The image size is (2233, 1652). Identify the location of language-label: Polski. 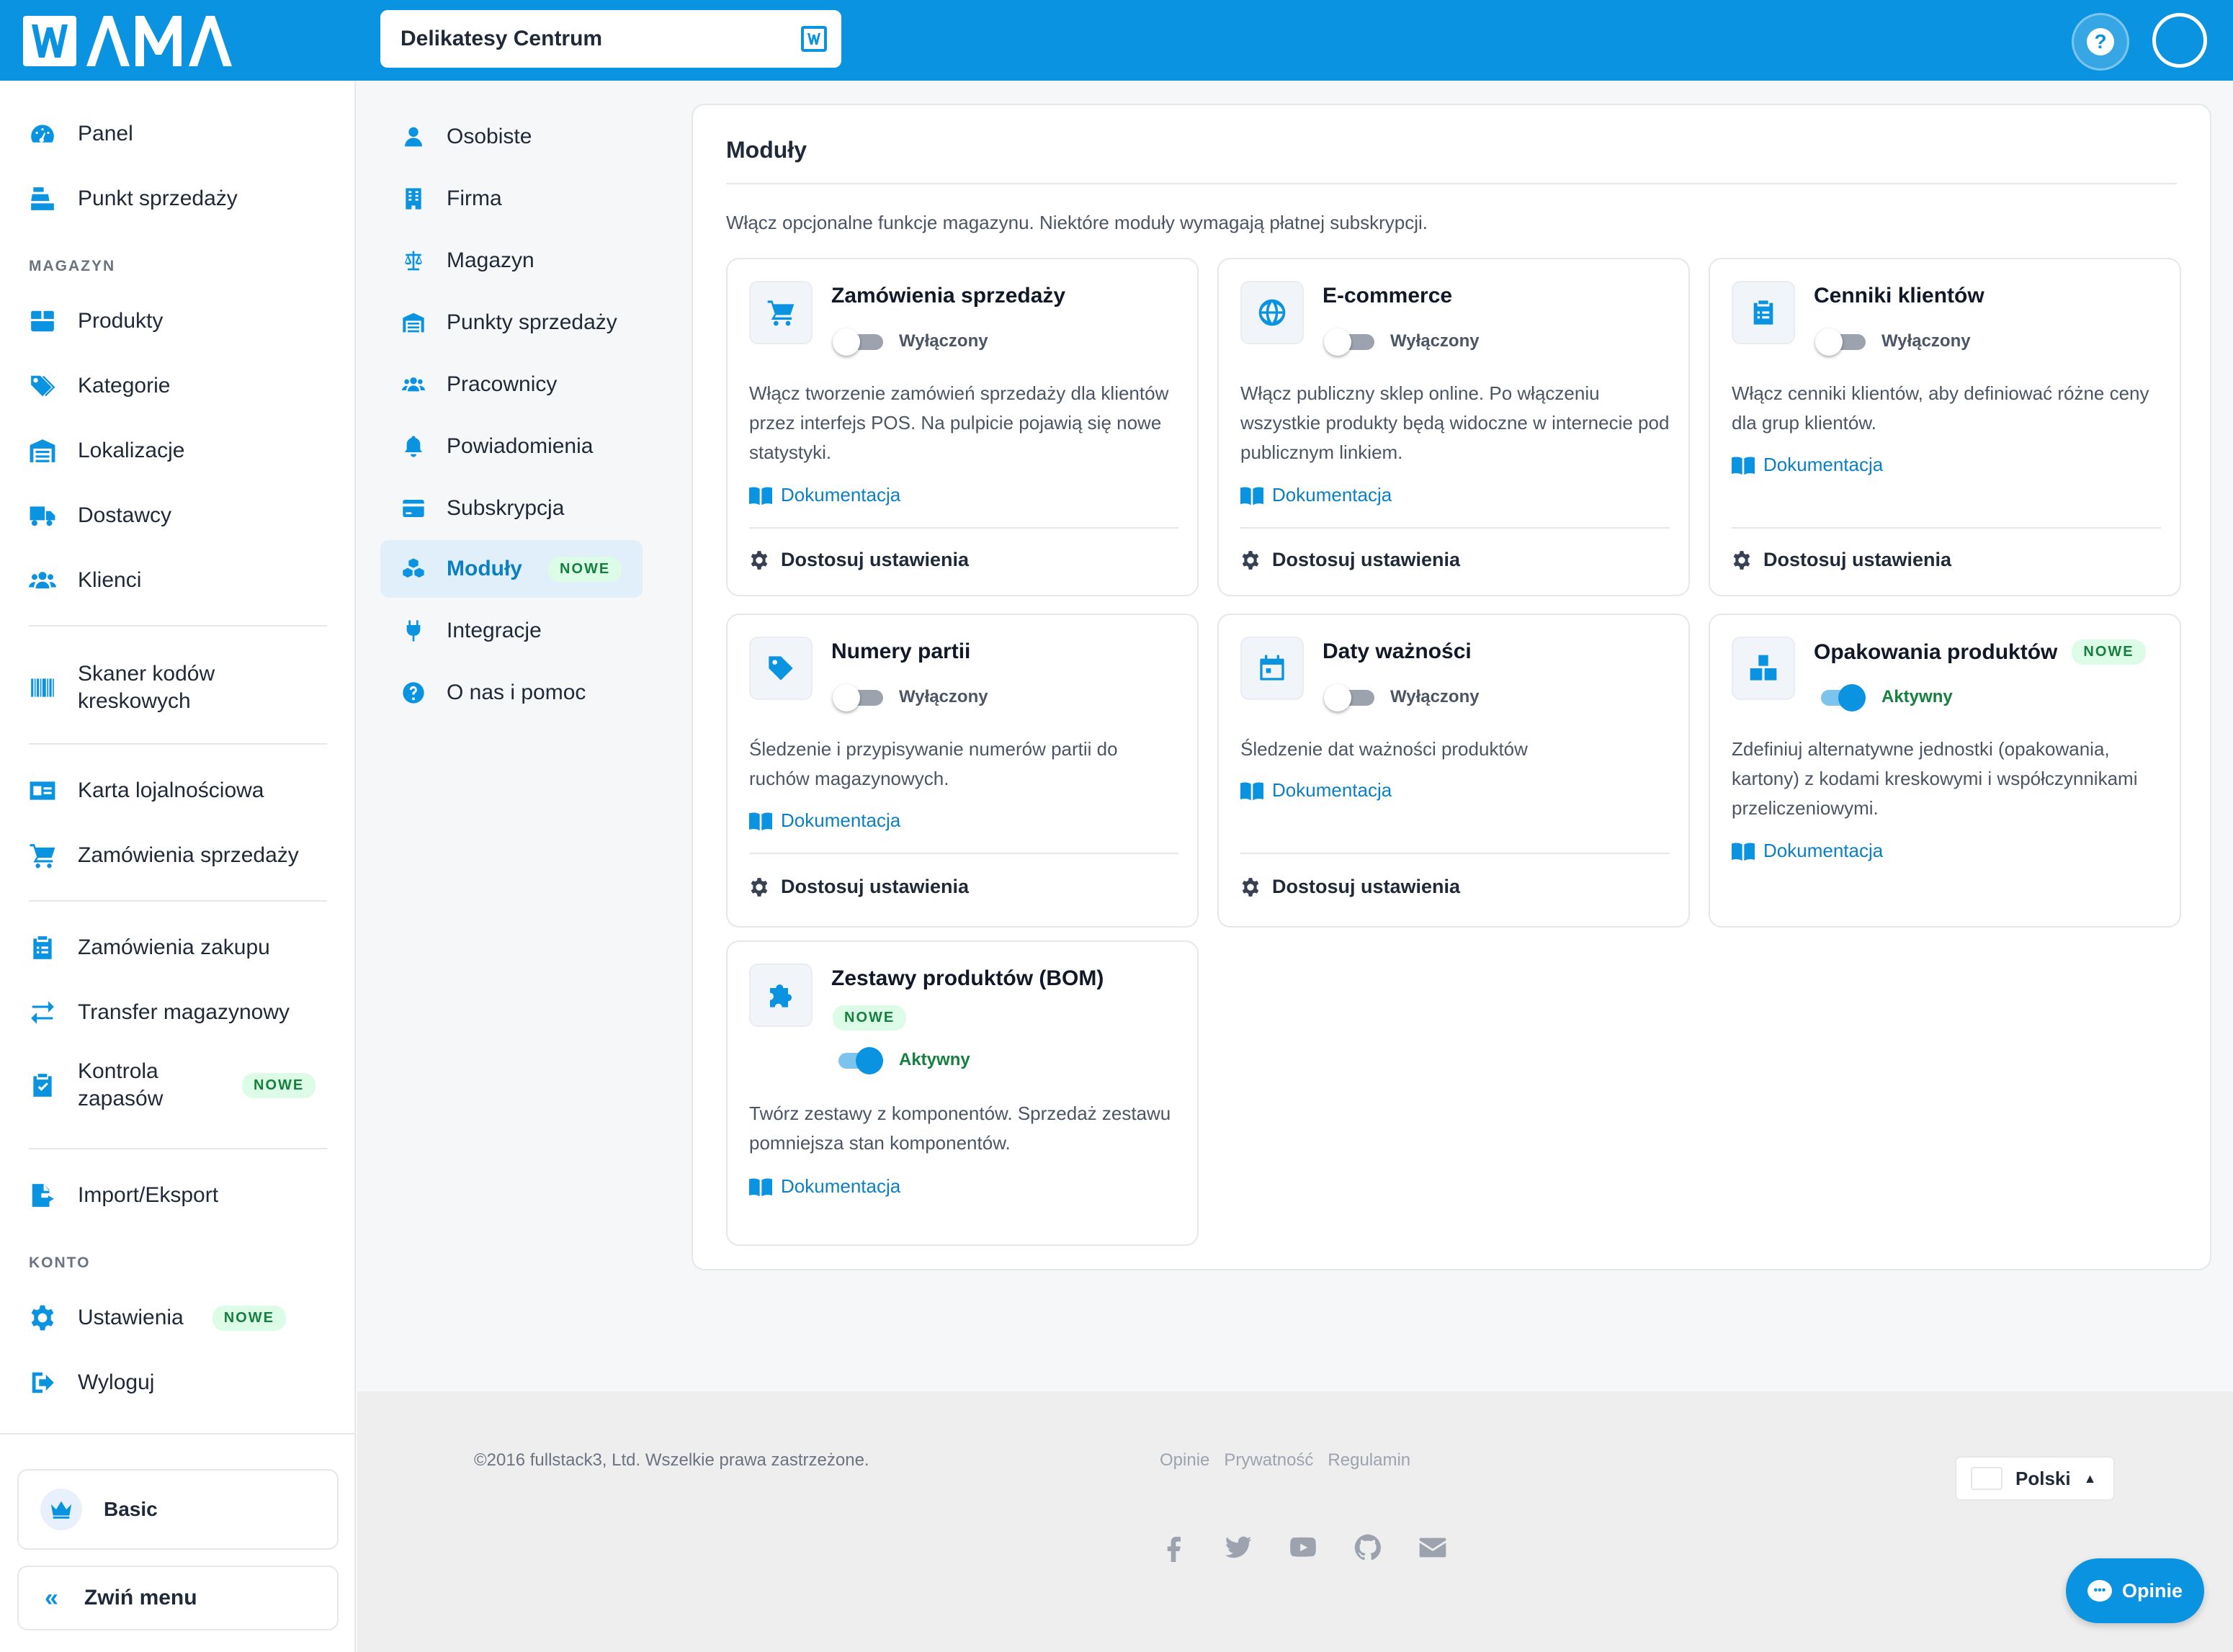
(2043, 1478).